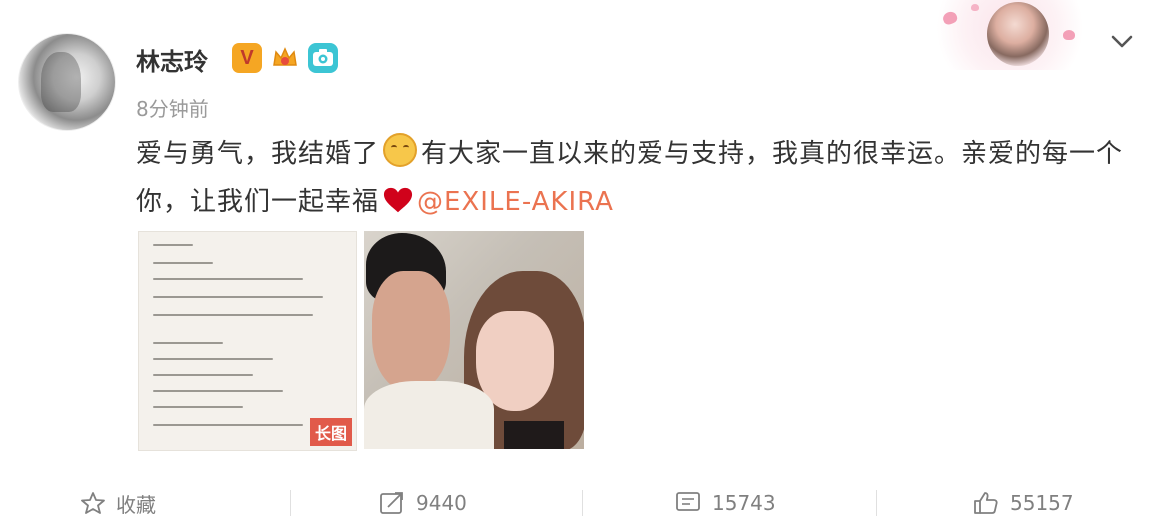 This screenshot has width=1174, height=518. I want to click on post-timestamp: 8分钟前, so click(172, 107).